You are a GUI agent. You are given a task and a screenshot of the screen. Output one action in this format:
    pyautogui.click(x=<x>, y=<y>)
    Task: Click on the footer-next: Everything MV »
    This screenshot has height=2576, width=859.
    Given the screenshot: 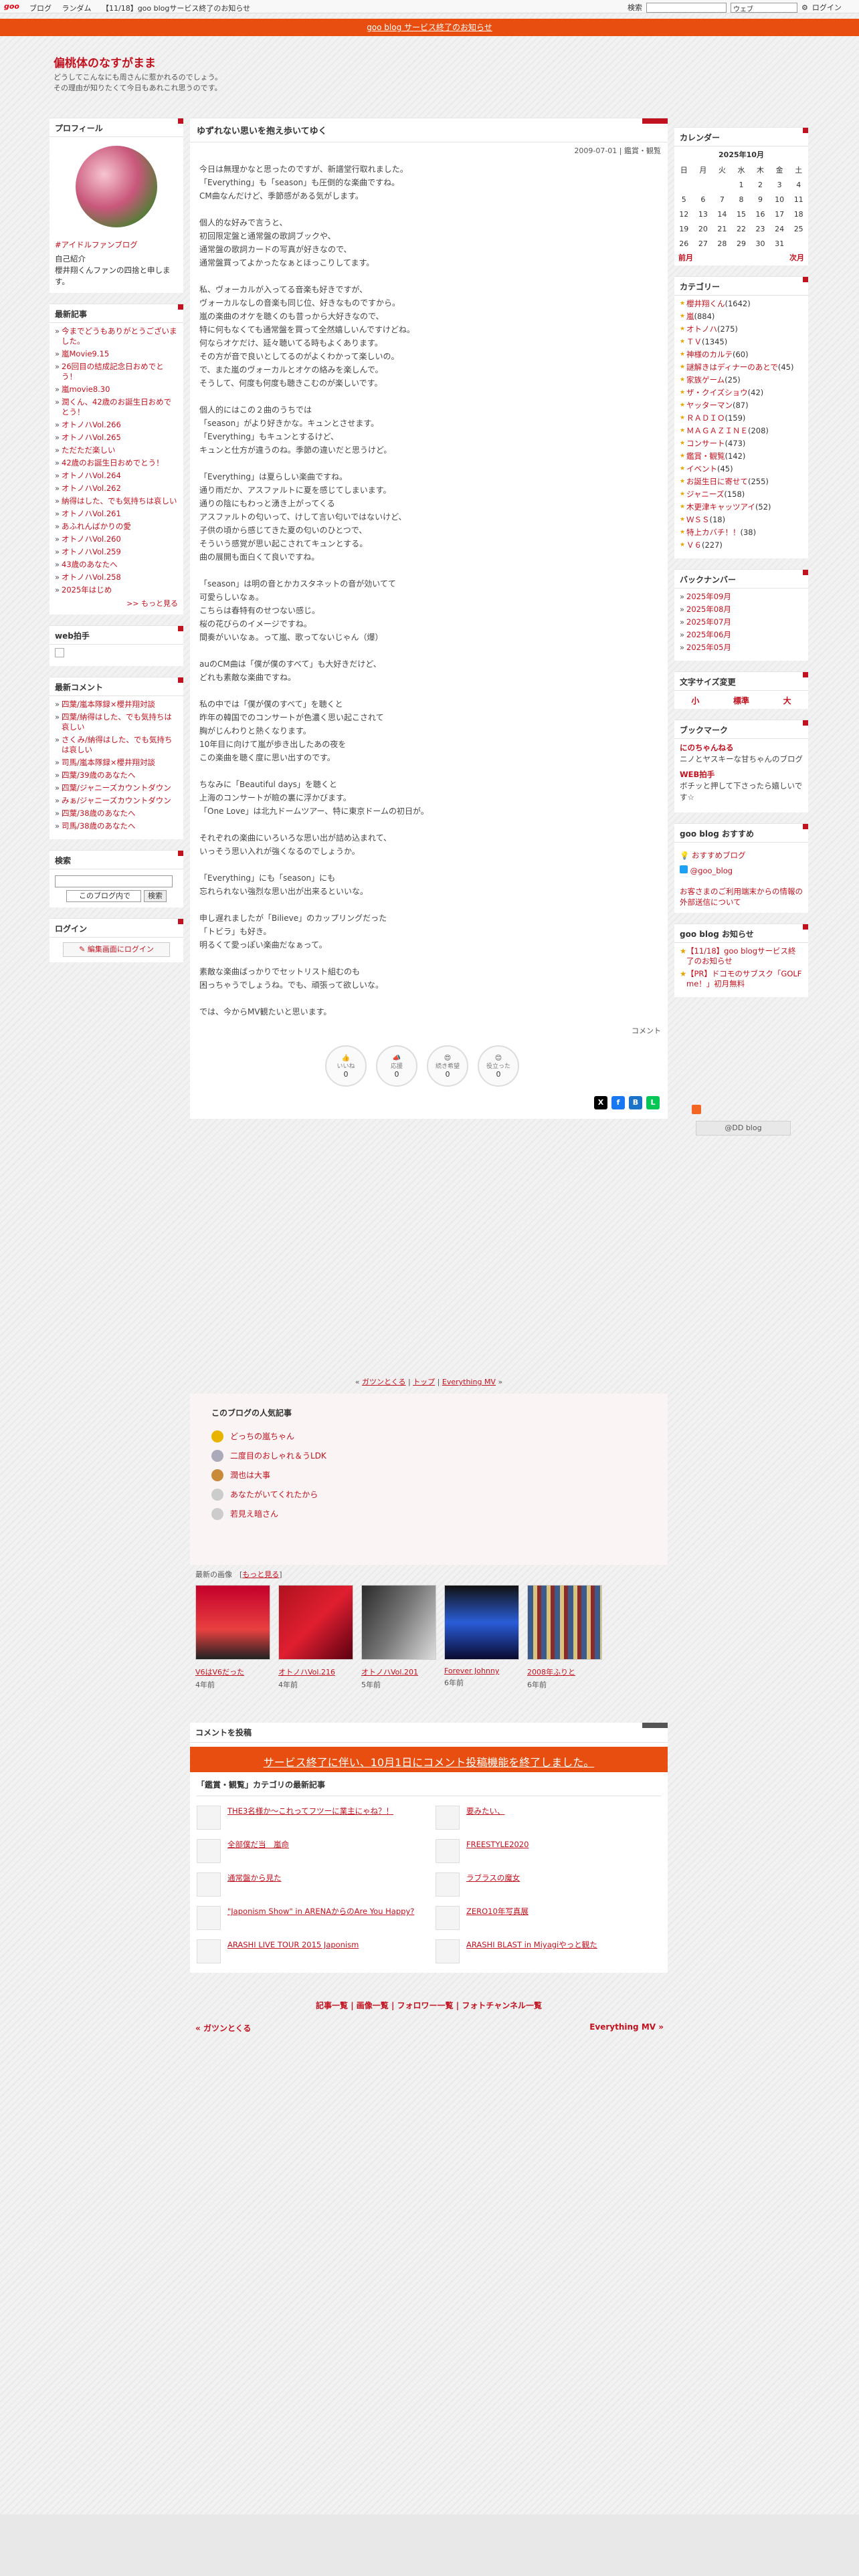 What is the action you would take?
    pyautogui.click(x=627, y=2027)
    